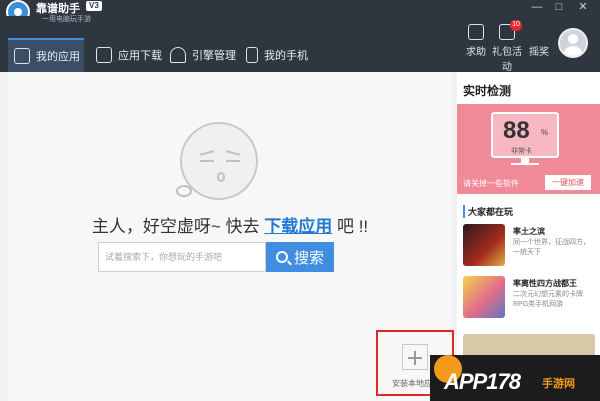  I want to click on game-desc: 同一个世界，征战四方，一统天下, so click(551, 247).